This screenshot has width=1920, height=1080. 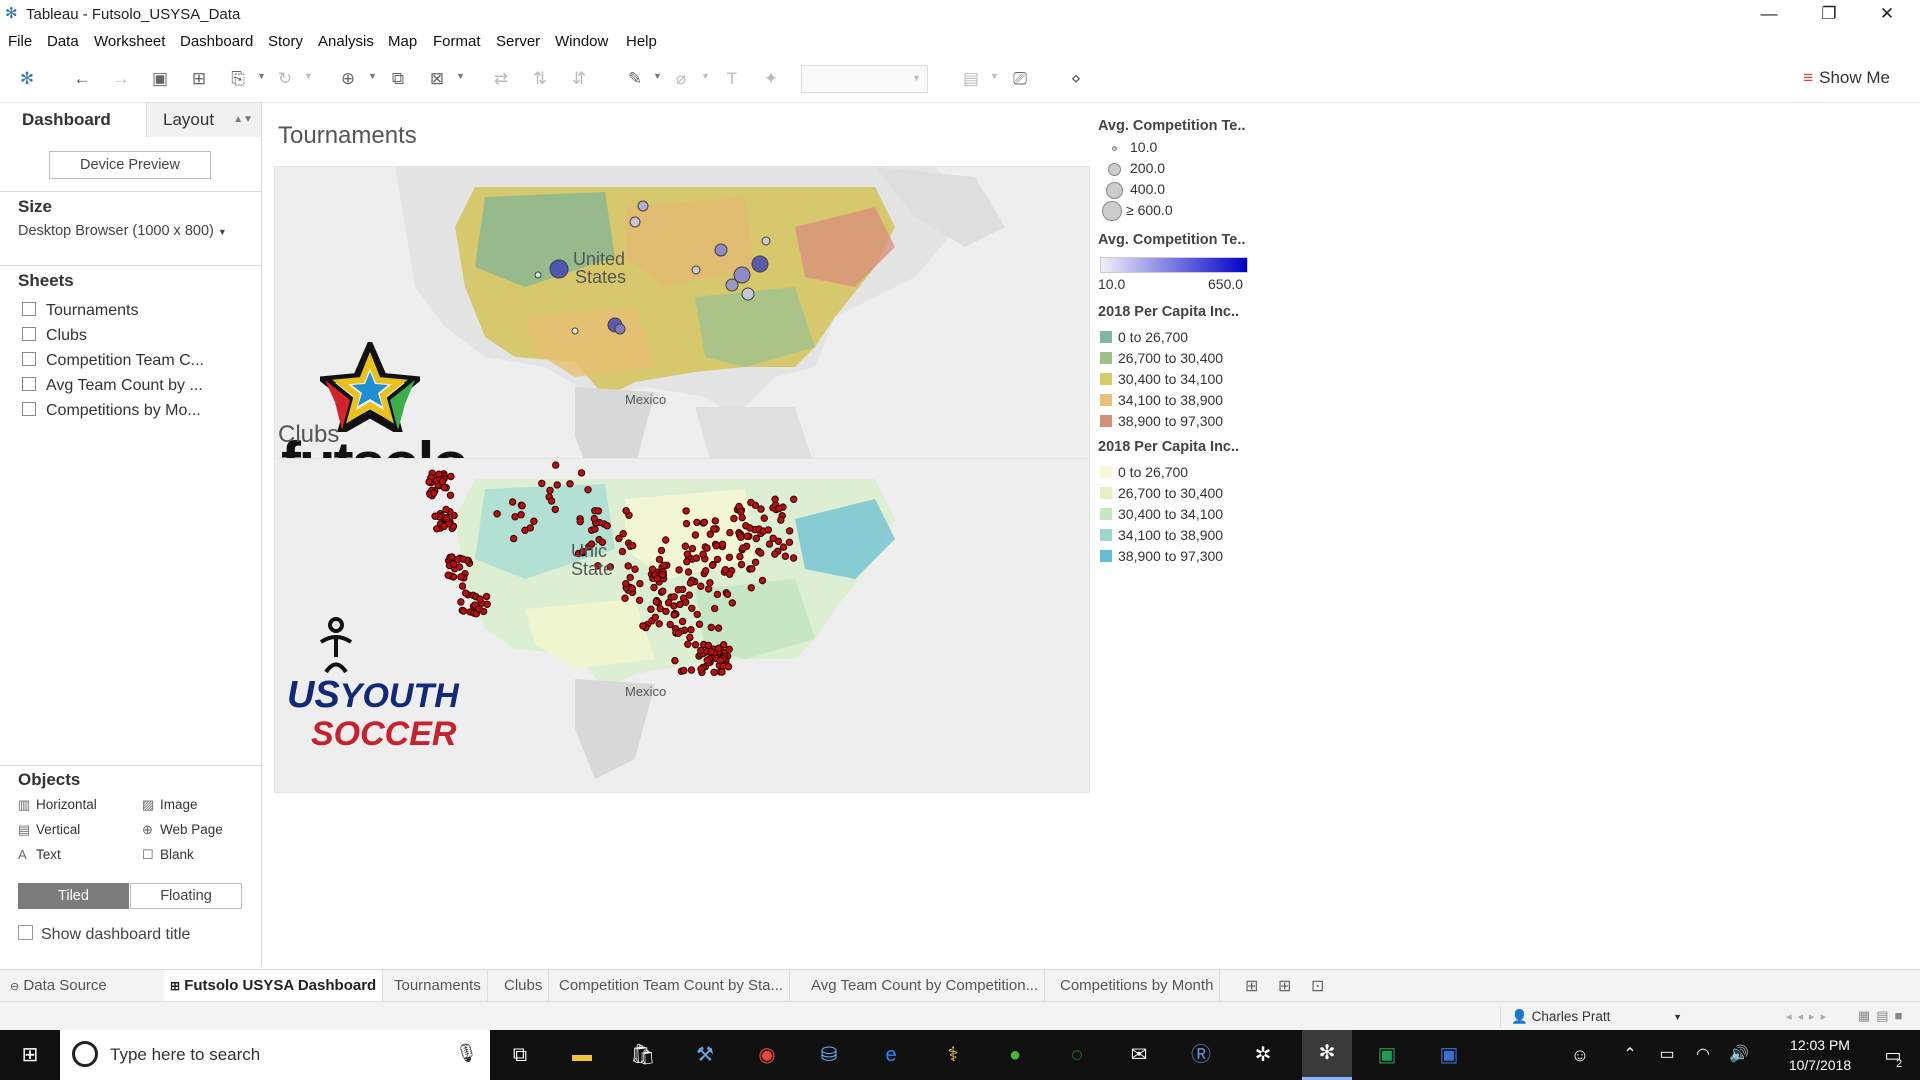 What do you see at coordinates (216, 41) in the screenshot?
I see `menu-dashboard: Dashboard` at bounding box center [216, 41].